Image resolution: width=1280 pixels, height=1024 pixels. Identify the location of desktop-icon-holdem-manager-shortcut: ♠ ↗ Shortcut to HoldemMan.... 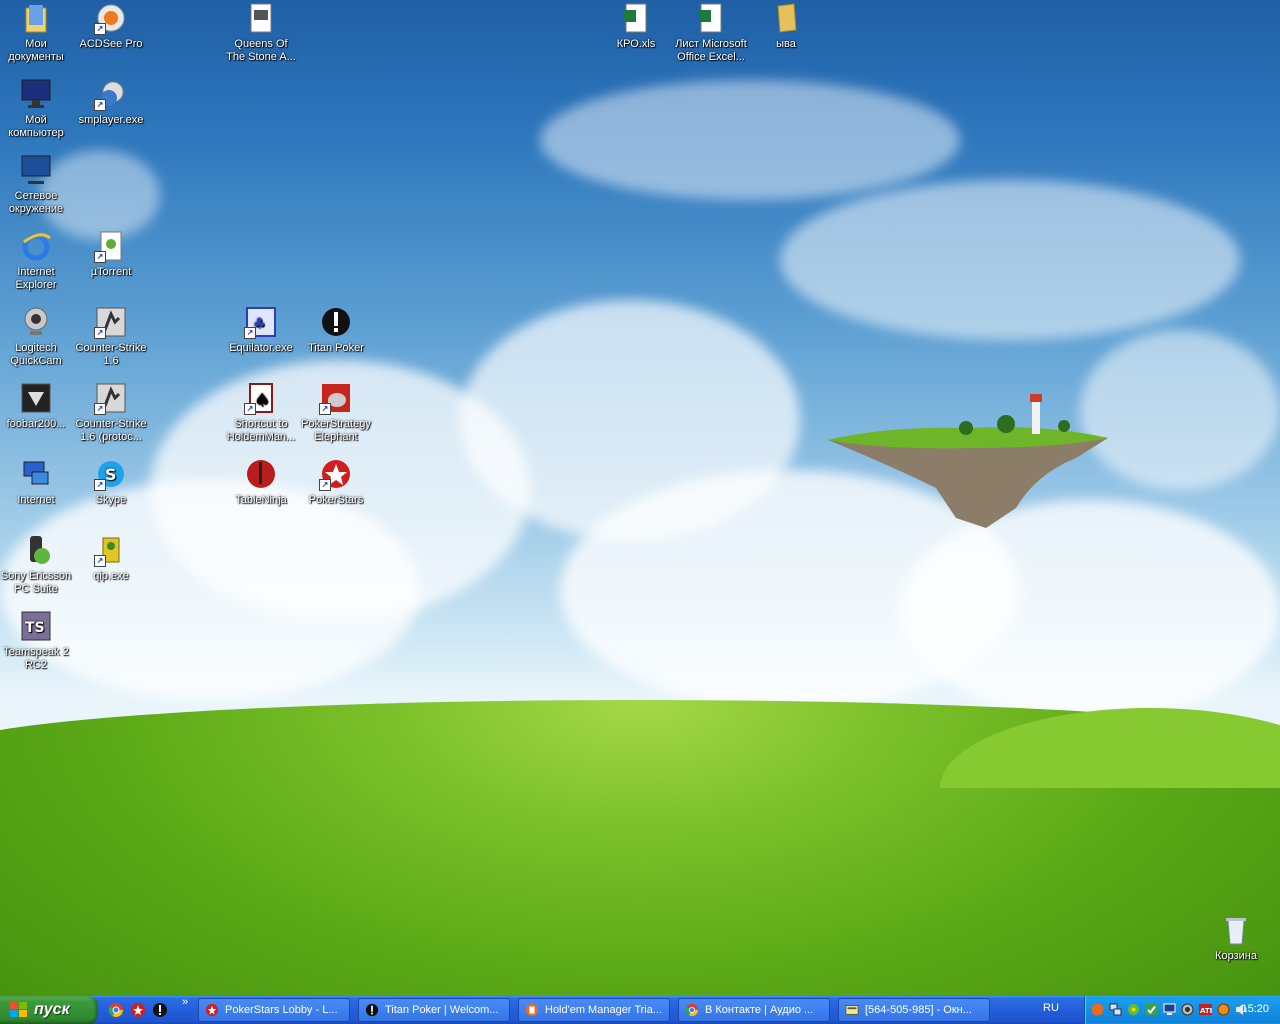
(261, 413).